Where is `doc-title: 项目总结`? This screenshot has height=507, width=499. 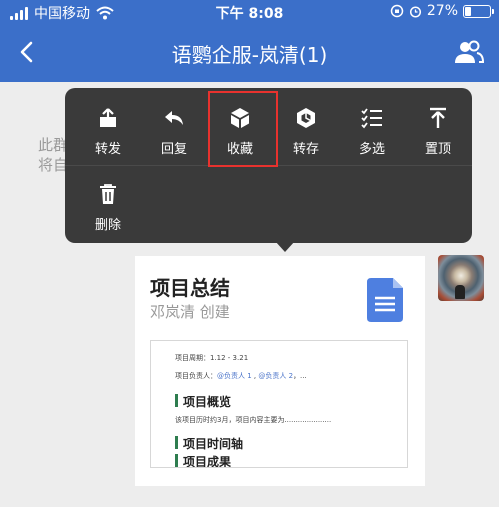 doc-title: 项目总结 is located at coordinates (190, 288).